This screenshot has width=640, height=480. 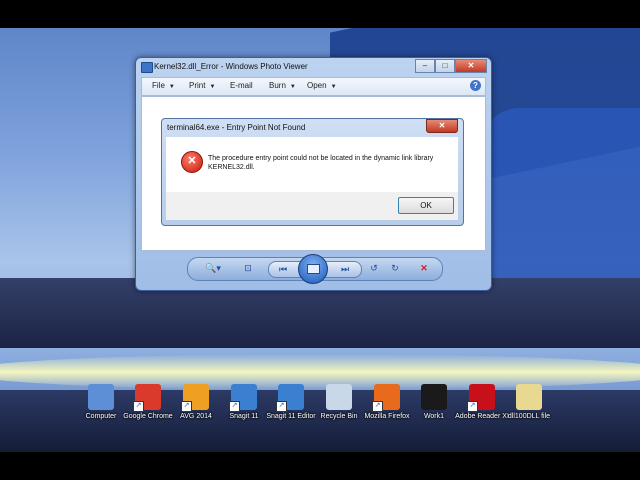 I want to click on window-controls: – □ ✕, so click(x=451, y=66).